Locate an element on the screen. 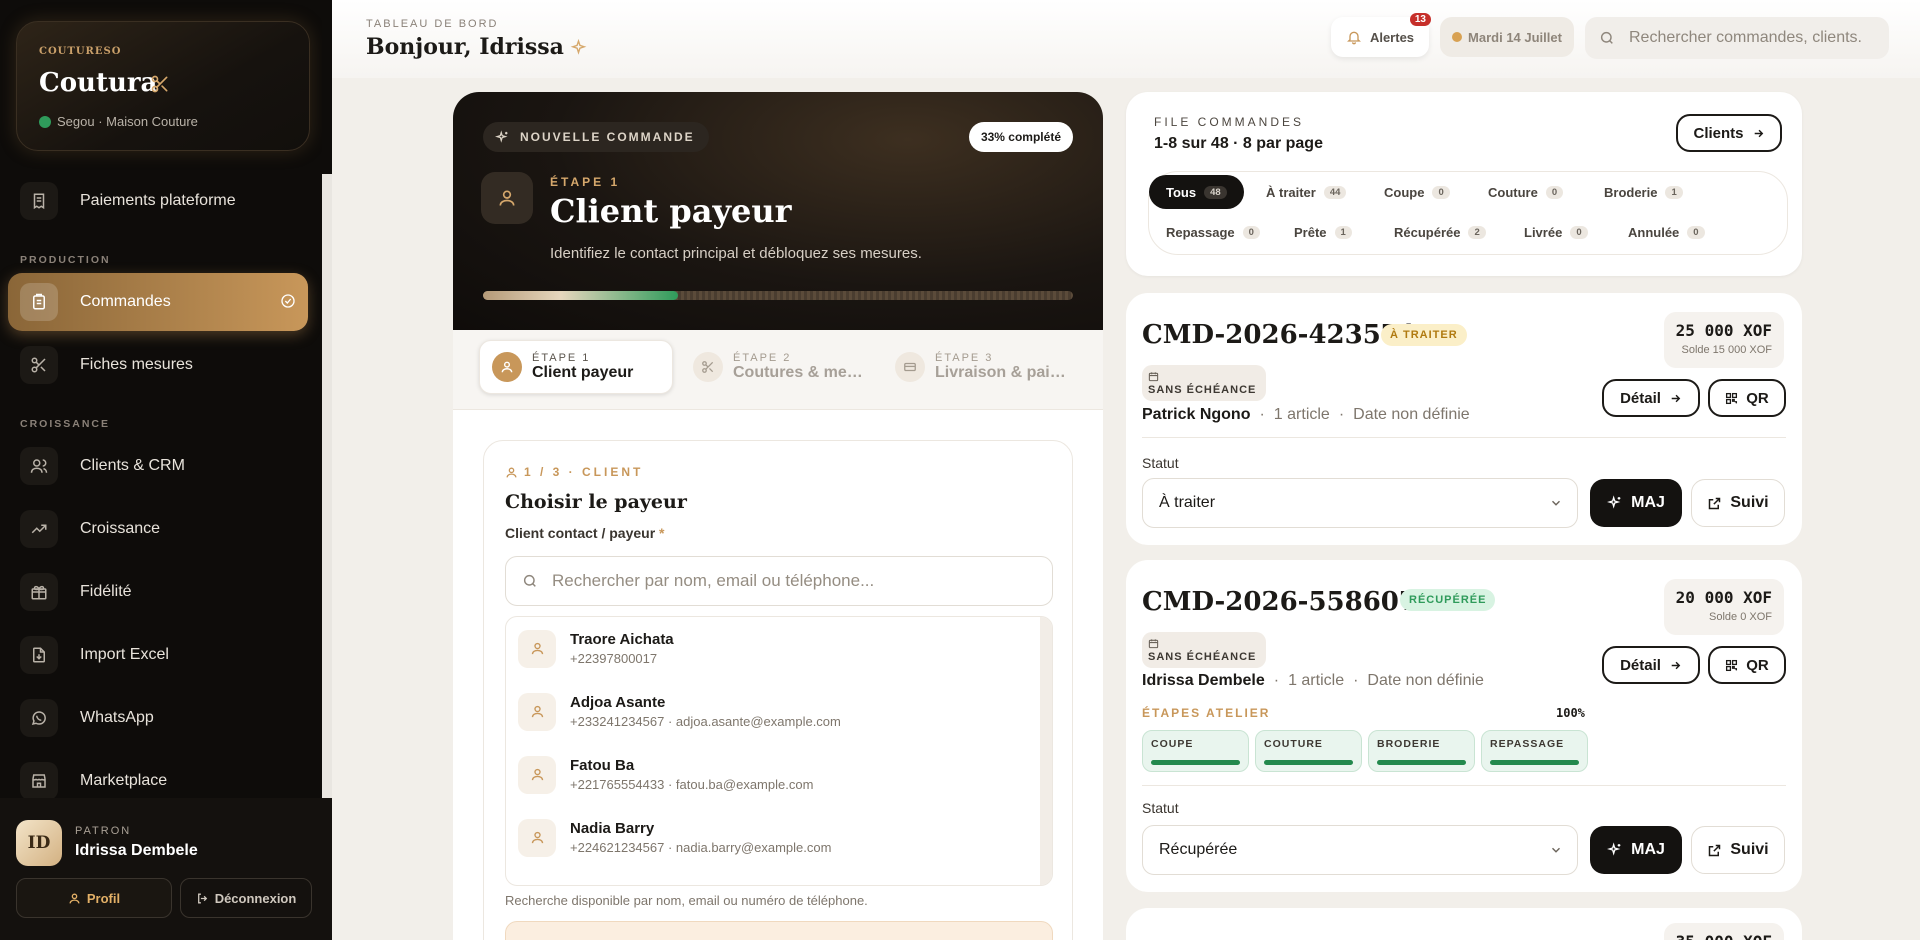 The width and height of the screenshot is (1920, 940). global-search-input is located at coordinates (1754, 38).